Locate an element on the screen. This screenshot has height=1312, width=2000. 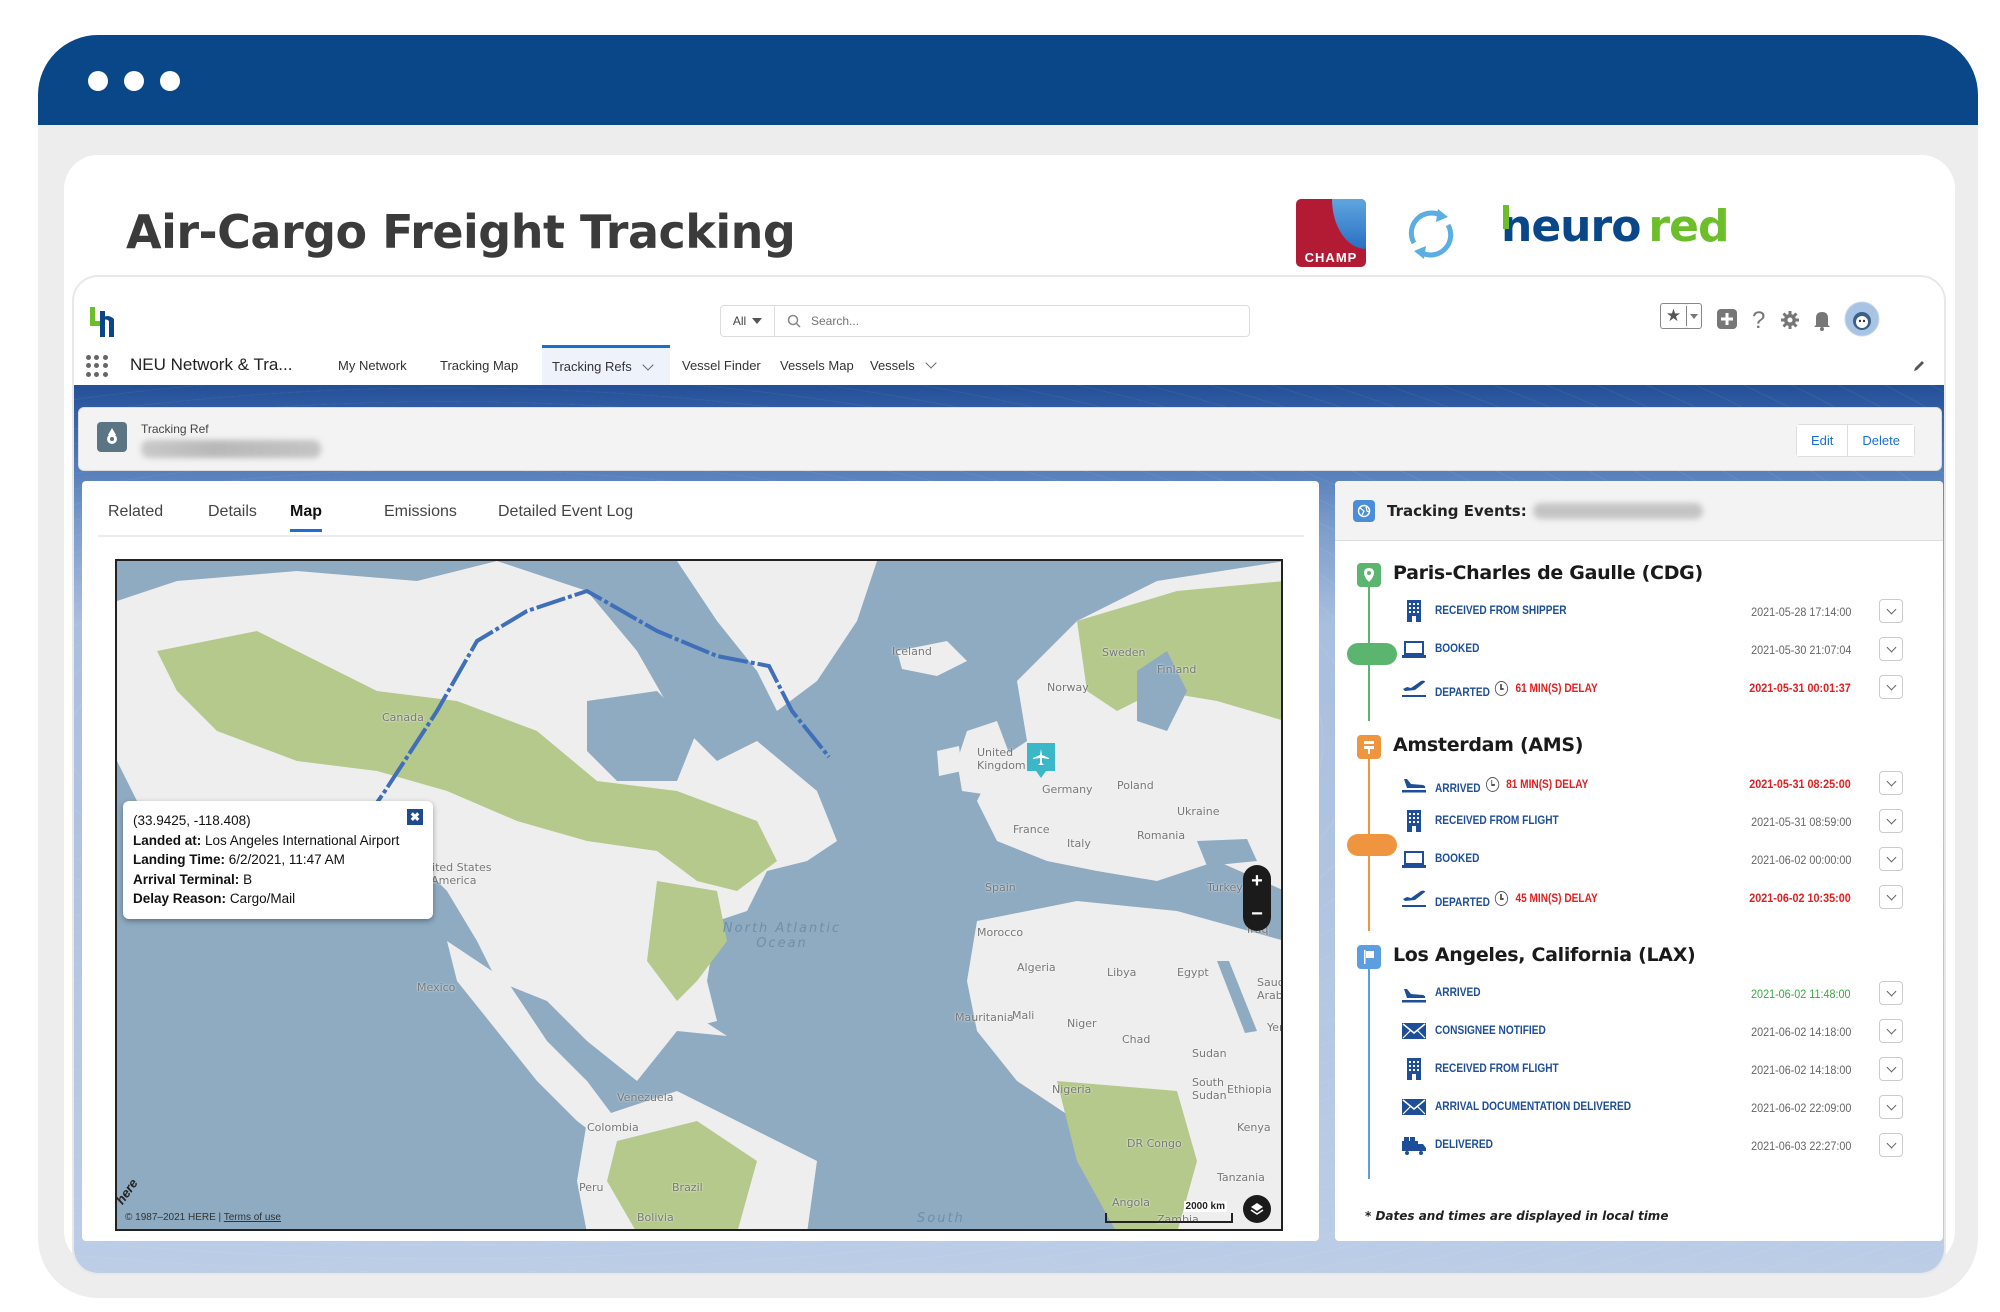
map-zoom-control: + − is located at coordinates (1257, 898).